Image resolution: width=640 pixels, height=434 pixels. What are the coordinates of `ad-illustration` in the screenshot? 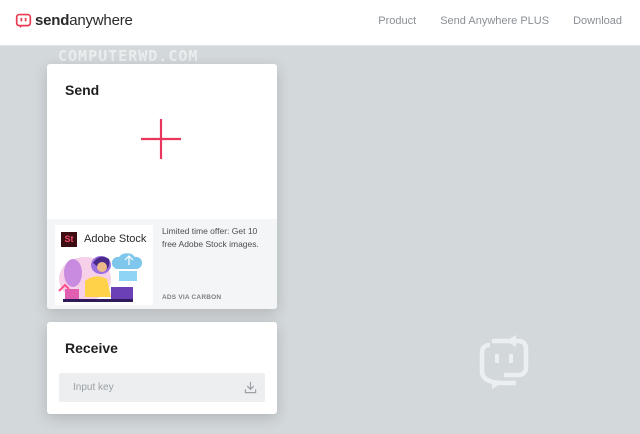 It's located at (100, 277).